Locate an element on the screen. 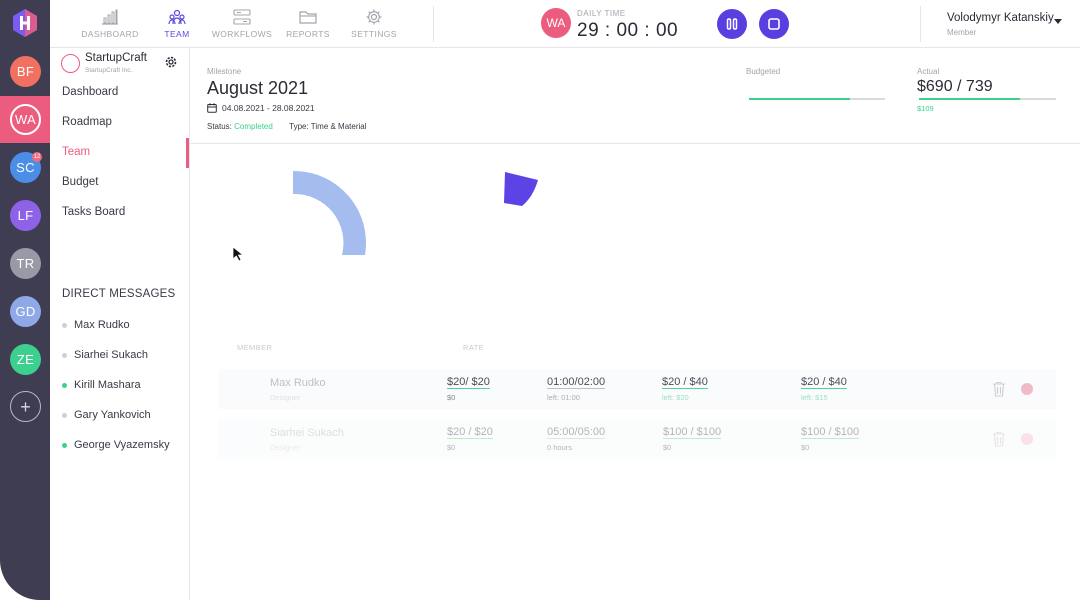 The height and width of the screenshot is (600, 1080). nav-dashboard: DASHBOARD is located at coordinates (110, 24).